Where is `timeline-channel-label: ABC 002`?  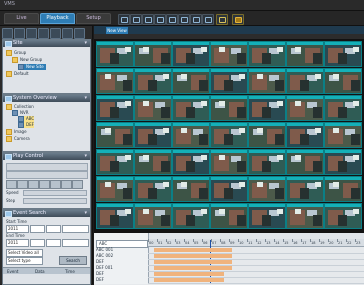
timeline-channel-label: ABC 002 is located at coordinates (104, 255).